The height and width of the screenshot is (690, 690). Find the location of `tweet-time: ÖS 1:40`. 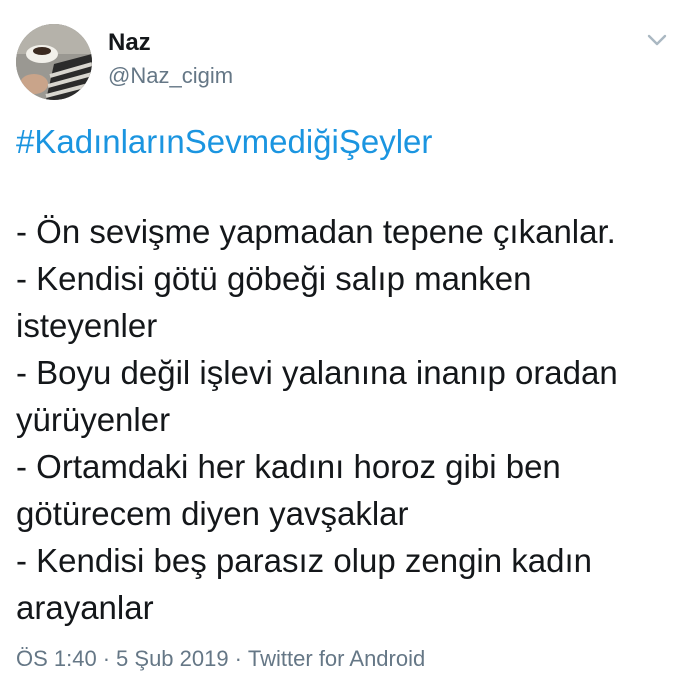

tweet-time: ÖS 1:40 is located at coordinates (56, 658).